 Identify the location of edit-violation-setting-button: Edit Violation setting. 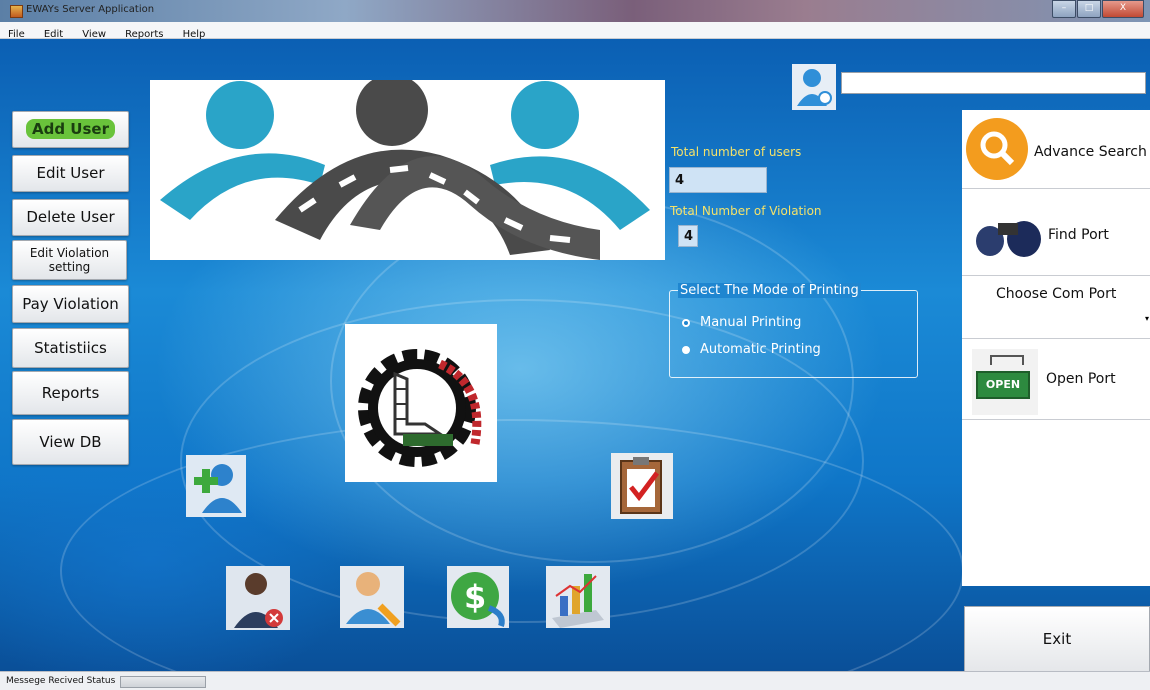
(69, 260).